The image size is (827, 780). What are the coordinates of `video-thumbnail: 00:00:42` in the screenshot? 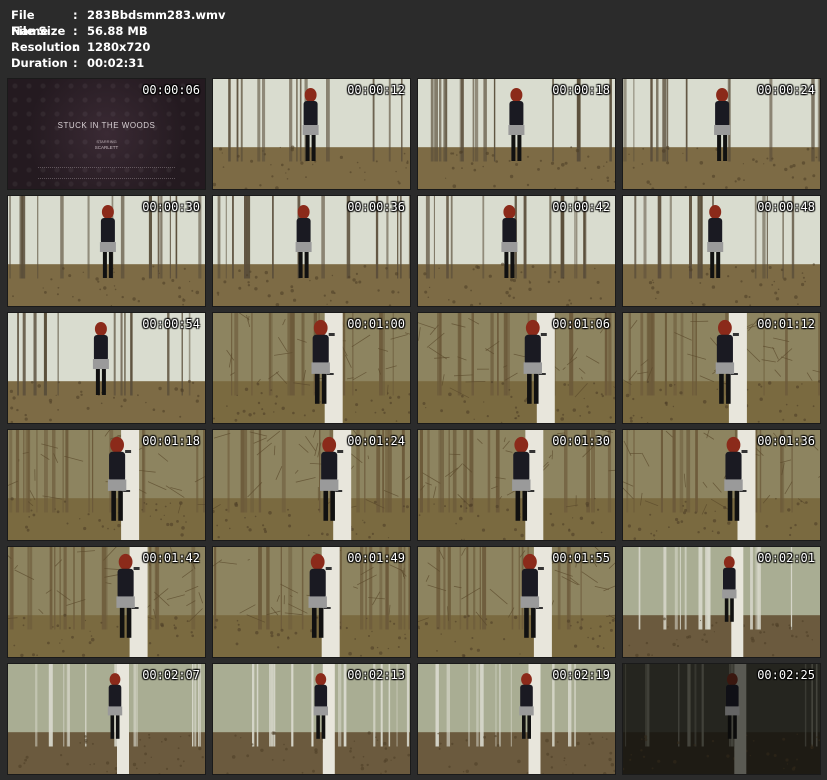 It's located at (516, 251).